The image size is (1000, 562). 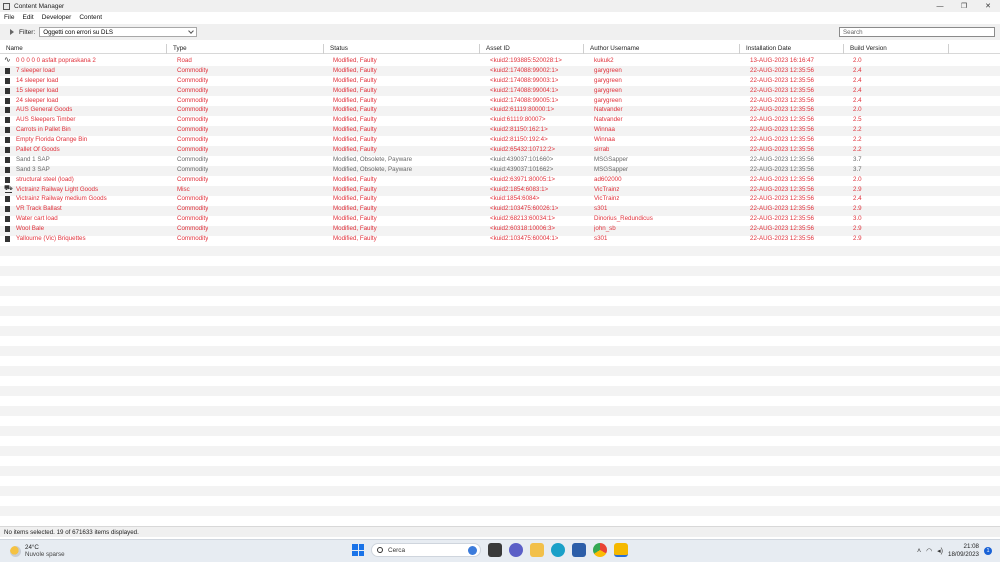 I want to click on chevron-up-icon: ˄, so click(x=919, y=551).